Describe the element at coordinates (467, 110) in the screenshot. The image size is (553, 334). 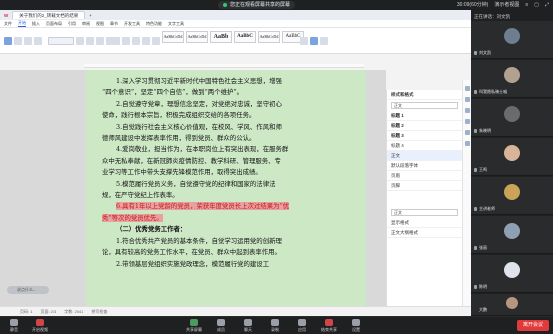
I see `property-tool-icon` at that location.